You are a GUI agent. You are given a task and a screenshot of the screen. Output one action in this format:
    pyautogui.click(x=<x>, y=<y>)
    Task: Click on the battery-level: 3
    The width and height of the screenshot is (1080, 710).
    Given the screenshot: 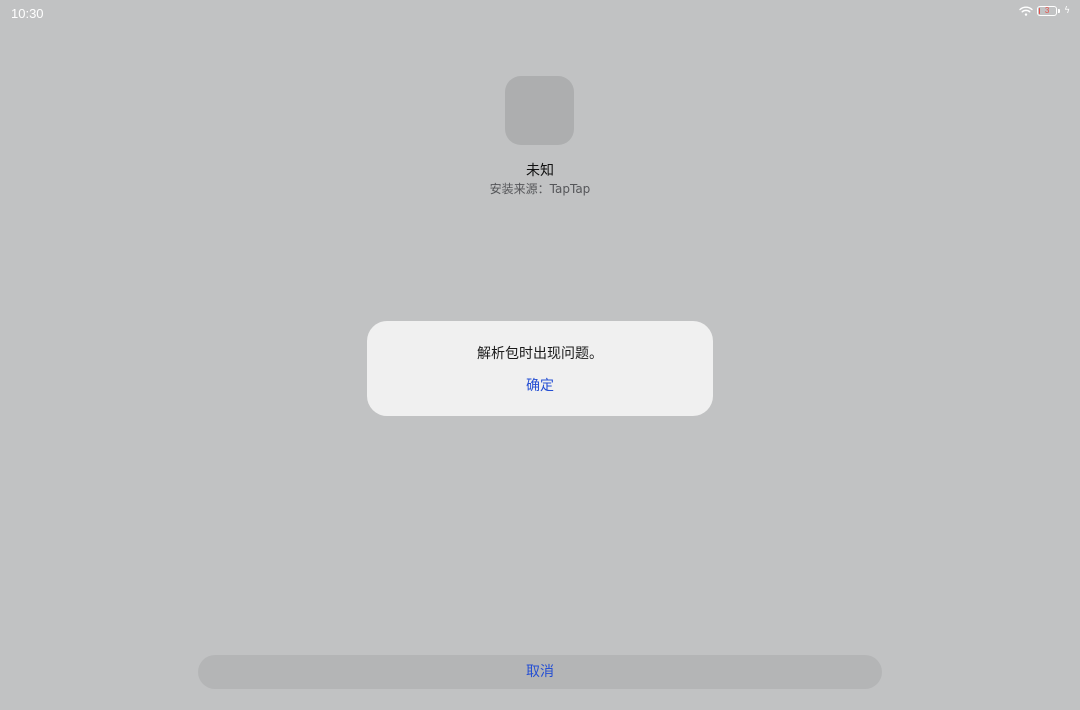 What is the action you would take?
    pyautogui.click(x=1047, y=10)
    